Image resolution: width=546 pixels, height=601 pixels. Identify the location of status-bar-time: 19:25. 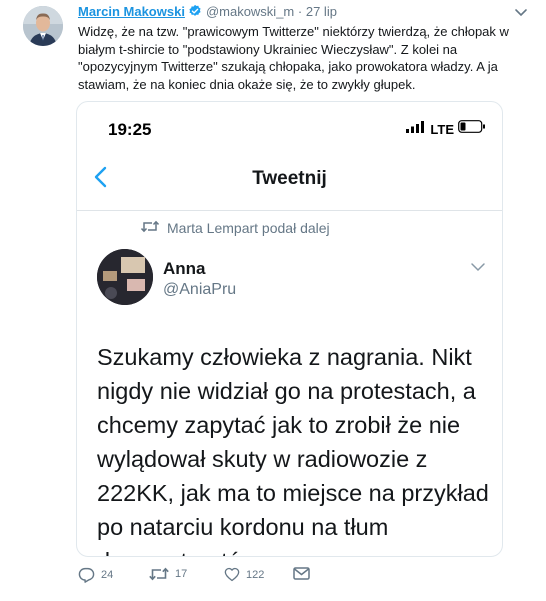
(130, 129).